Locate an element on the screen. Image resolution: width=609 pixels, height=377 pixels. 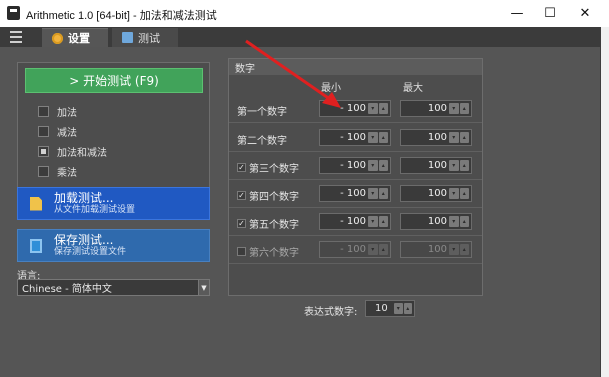
column-header-max: 最大 is located at coordinates (413, 88).